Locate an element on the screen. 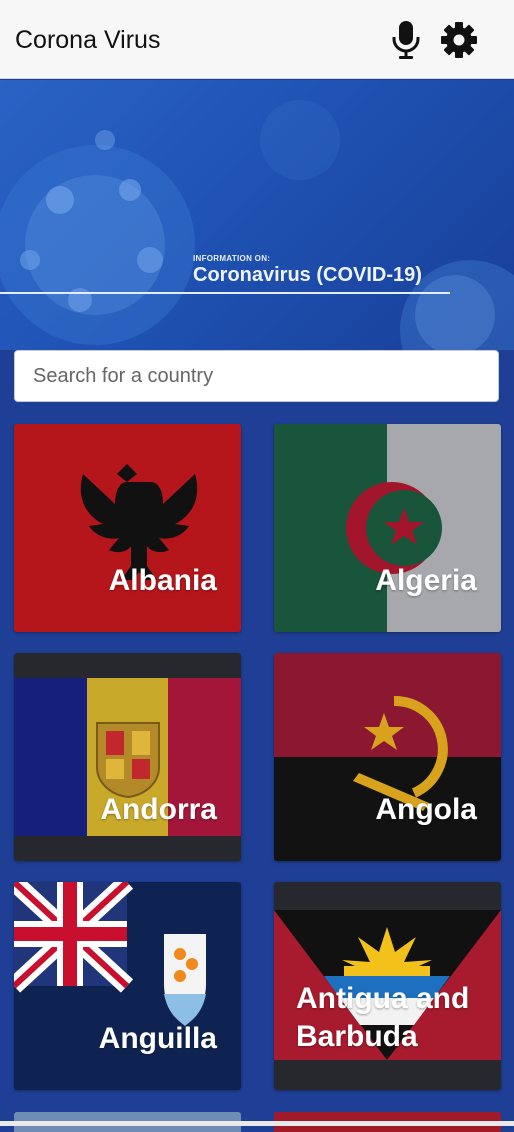 The image size is (514, 1132). bottom-edge is located at coordinates (257, 1123).